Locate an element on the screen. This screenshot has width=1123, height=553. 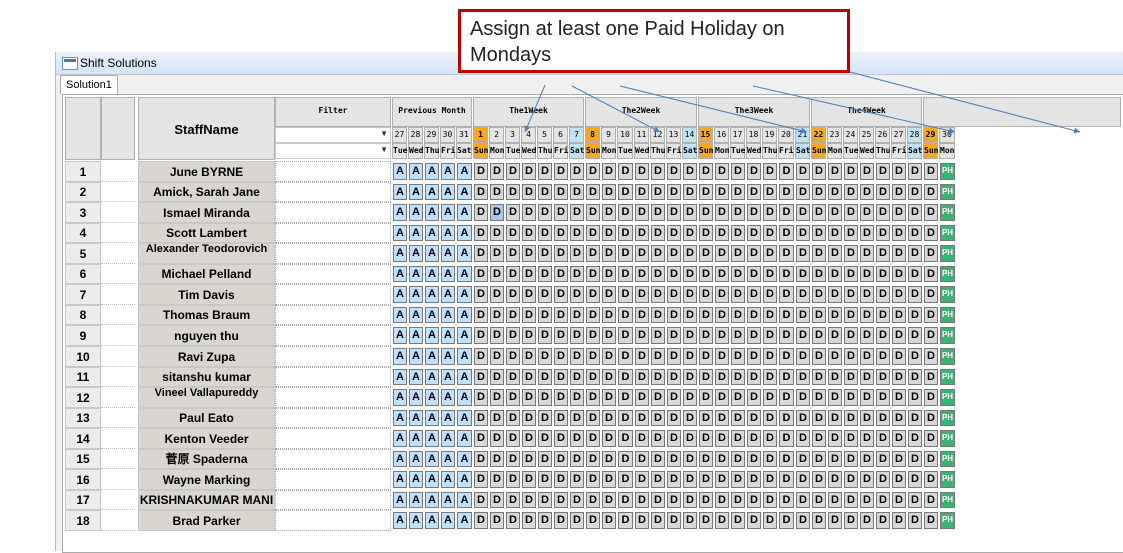
callout-arrows is located at coordinates (802, 102).